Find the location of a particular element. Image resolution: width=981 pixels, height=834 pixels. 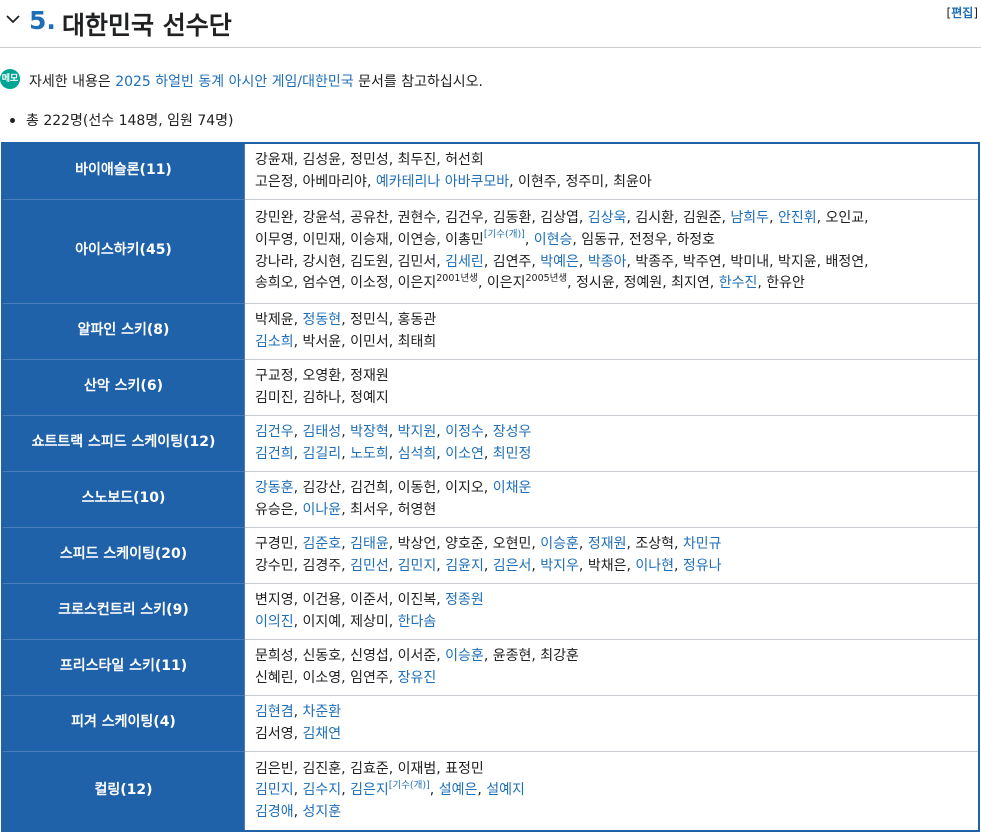

athlete-link: 김길리 is located at coordinates (322, 454).